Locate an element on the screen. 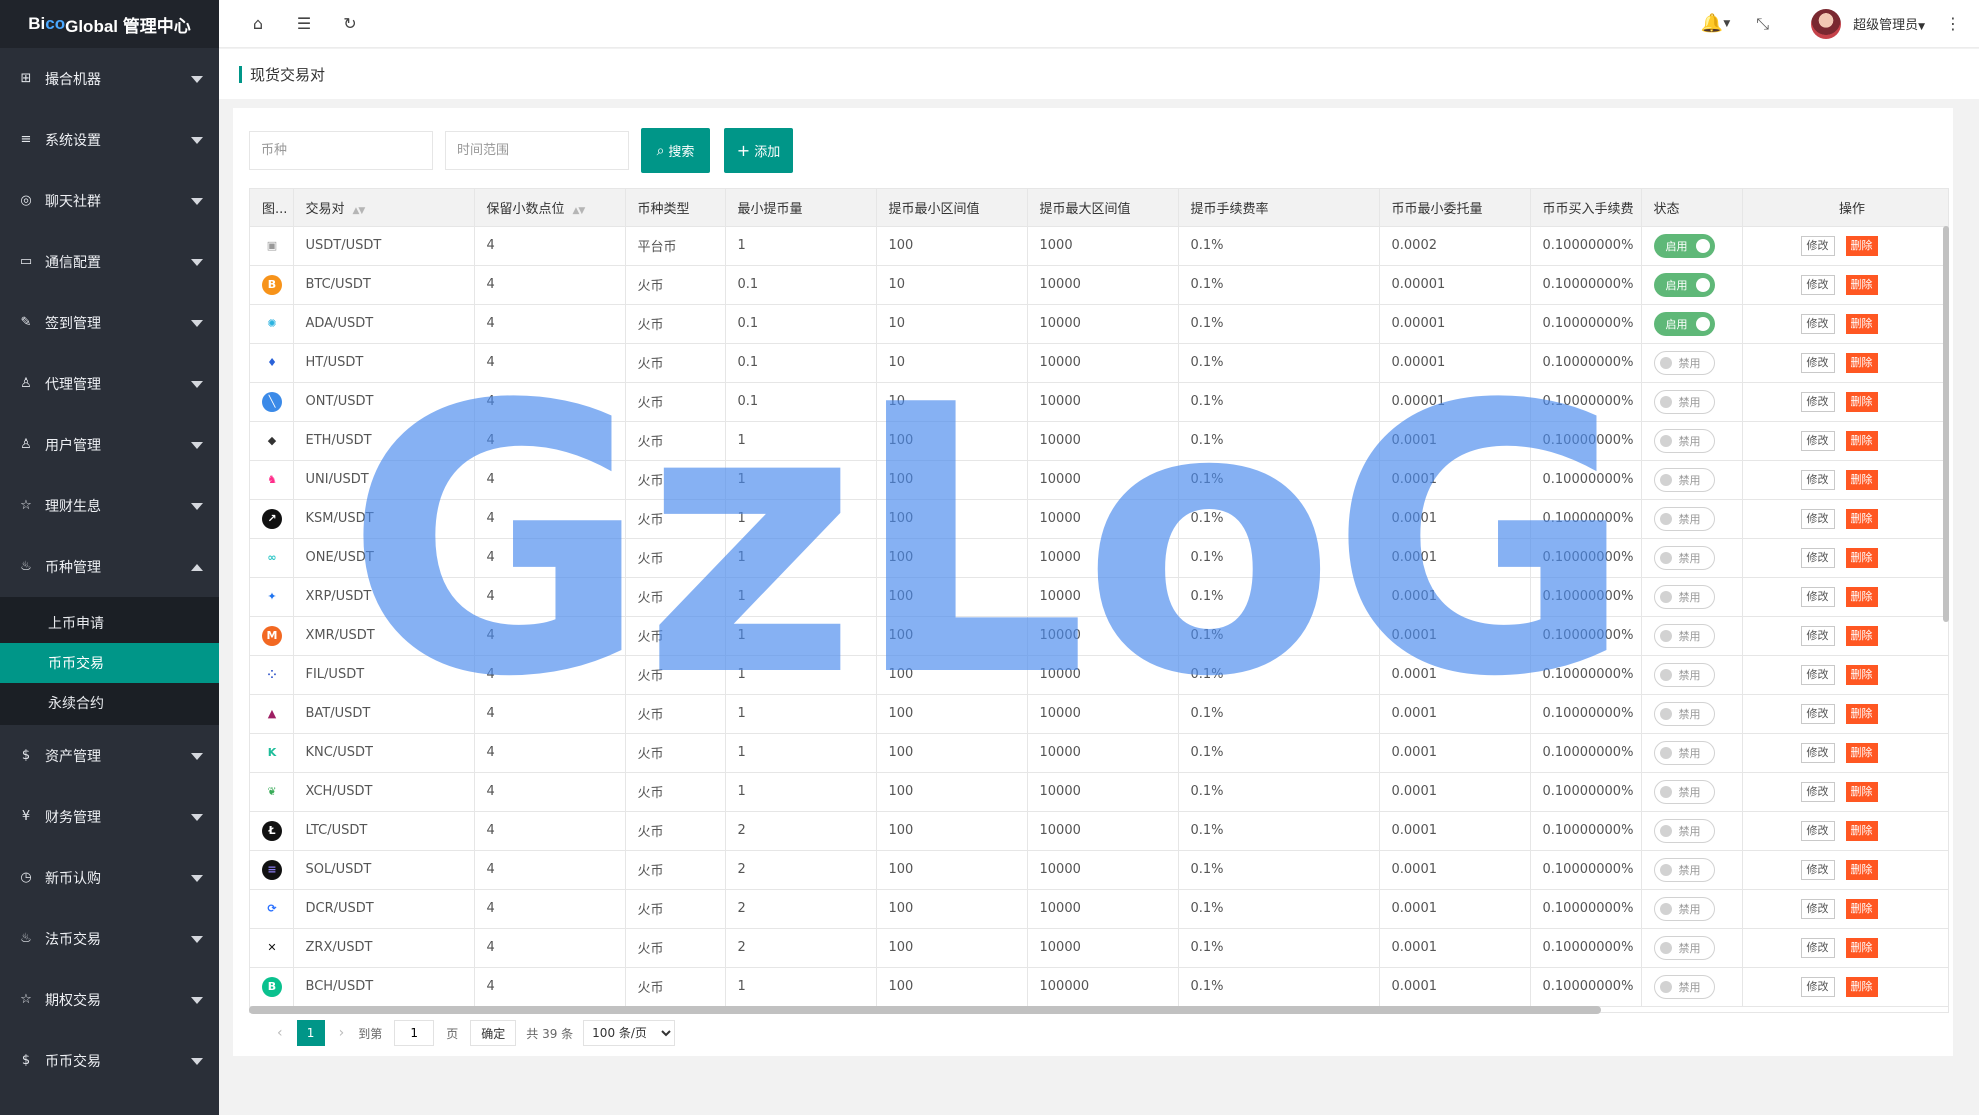  sidebar-item: $ 币币交易 is located at coordinates (109, 1060).